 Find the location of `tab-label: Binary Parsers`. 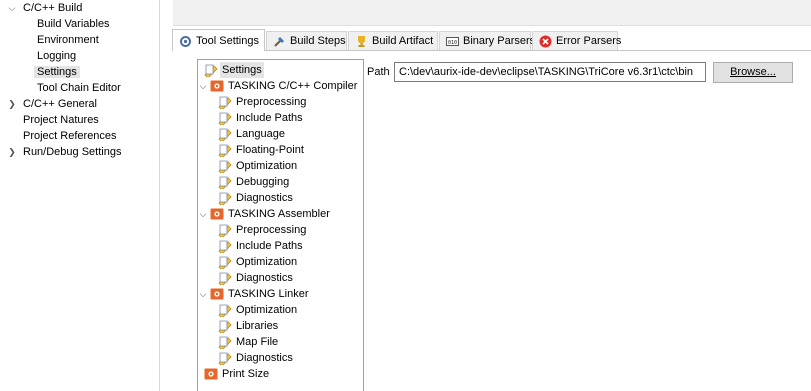

tab-label: Binary Parsers is located at coordinates (499, 41).